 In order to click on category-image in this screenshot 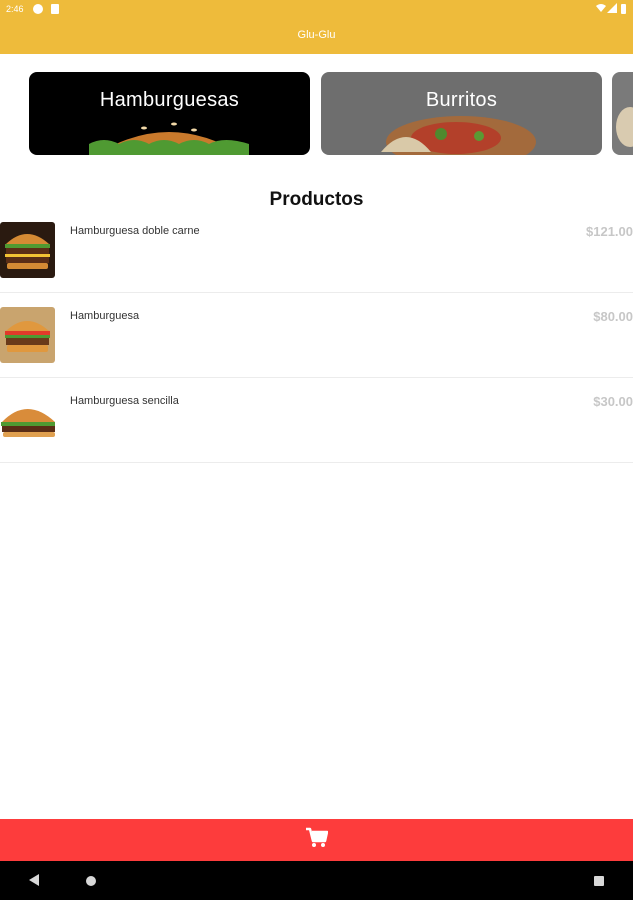, I will do `click(624, 127)`.